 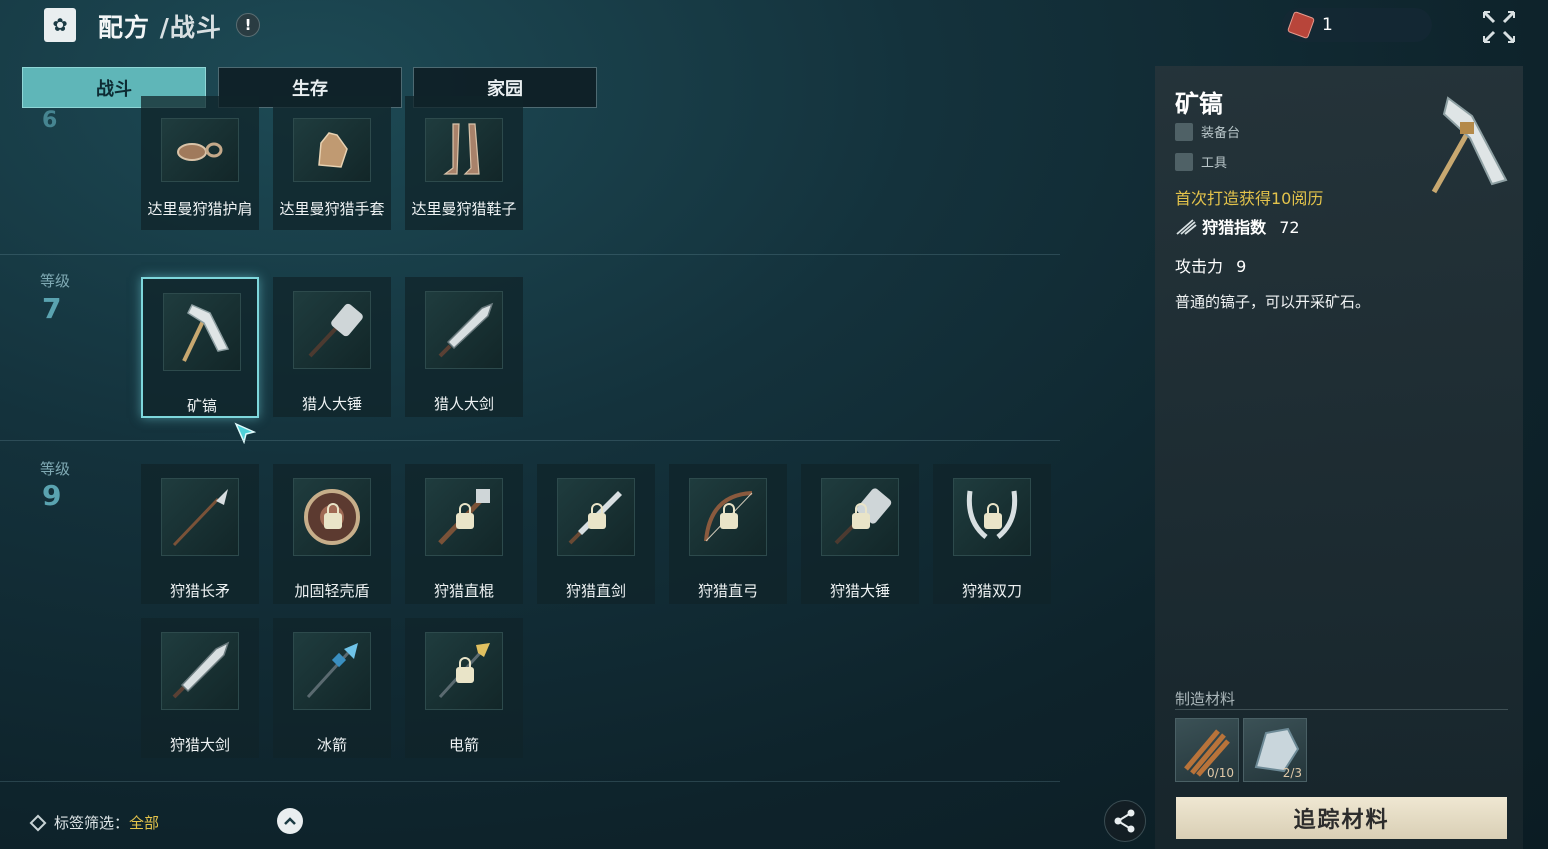 What do you see at coordinates (332, 591) in the screenshot?
I see `recipe-name: 加固轻壳盾` at bounding box center [332, 591].